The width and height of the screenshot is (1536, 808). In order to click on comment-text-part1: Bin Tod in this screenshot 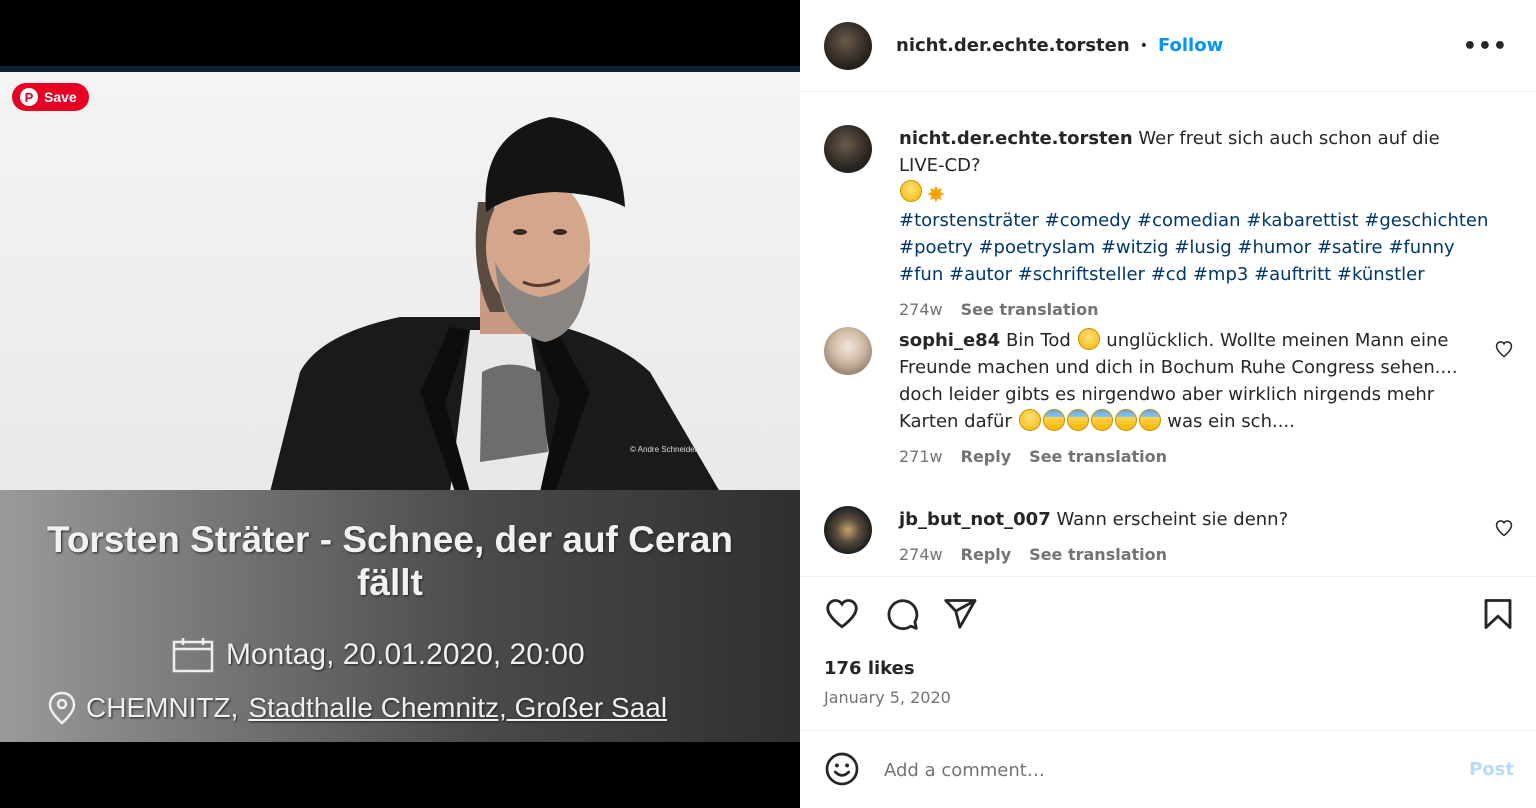, I will do `click(1038, 340)`.